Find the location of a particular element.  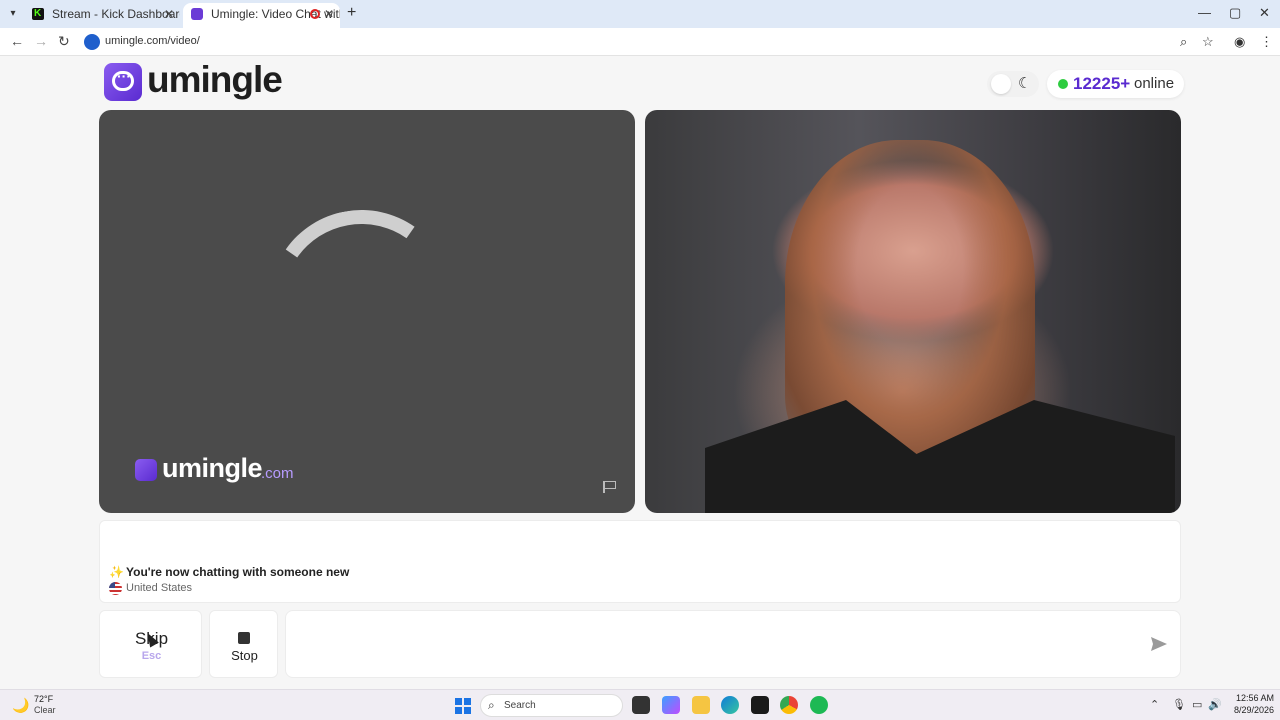

chrome-icon is located at coordinates (789, 705).